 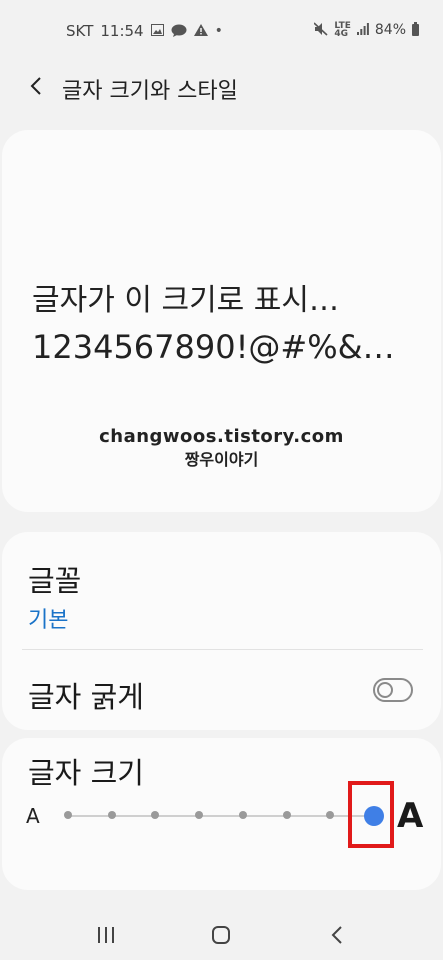 I want to click on clock: 11:54, so click(x=122, y=31).